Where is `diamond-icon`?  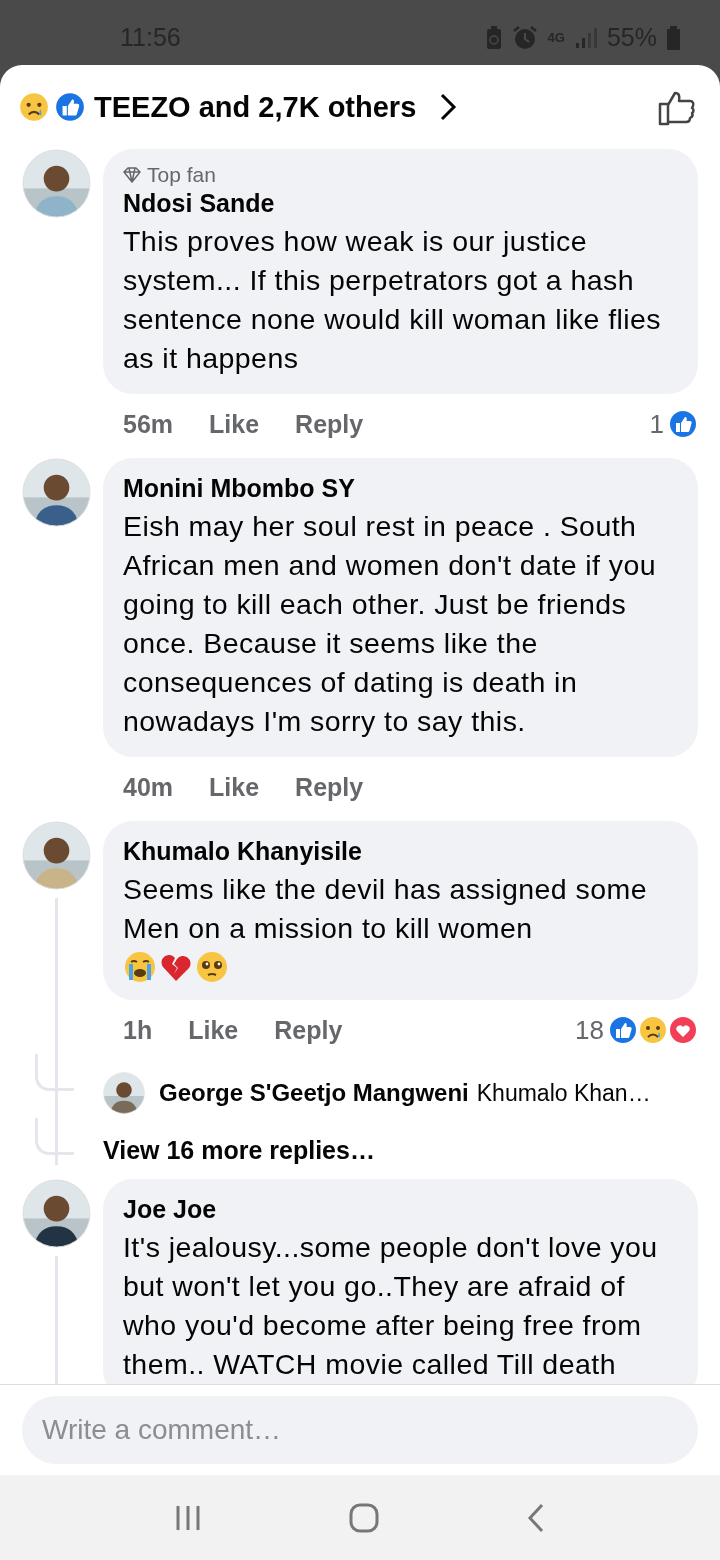
diamond-icon is located at coordinates (132, 175).